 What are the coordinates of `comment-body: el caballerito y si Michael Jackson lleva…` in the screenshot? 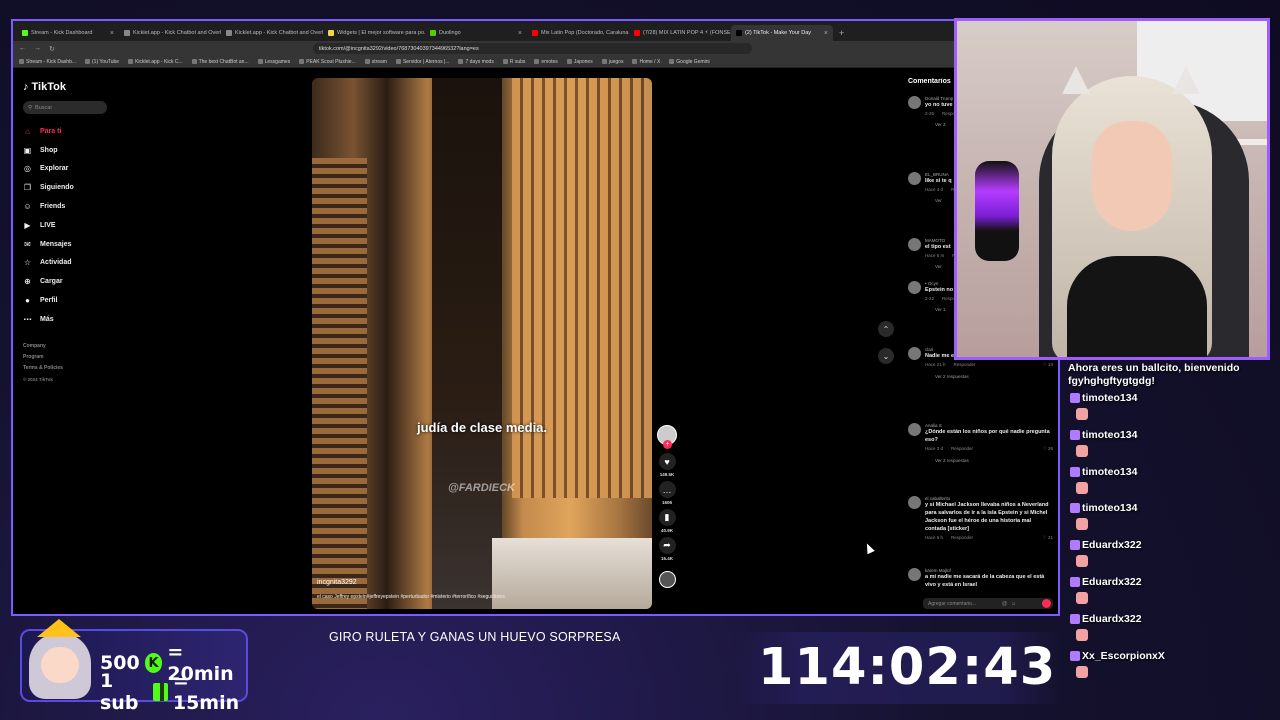 It's located at (989, 518).